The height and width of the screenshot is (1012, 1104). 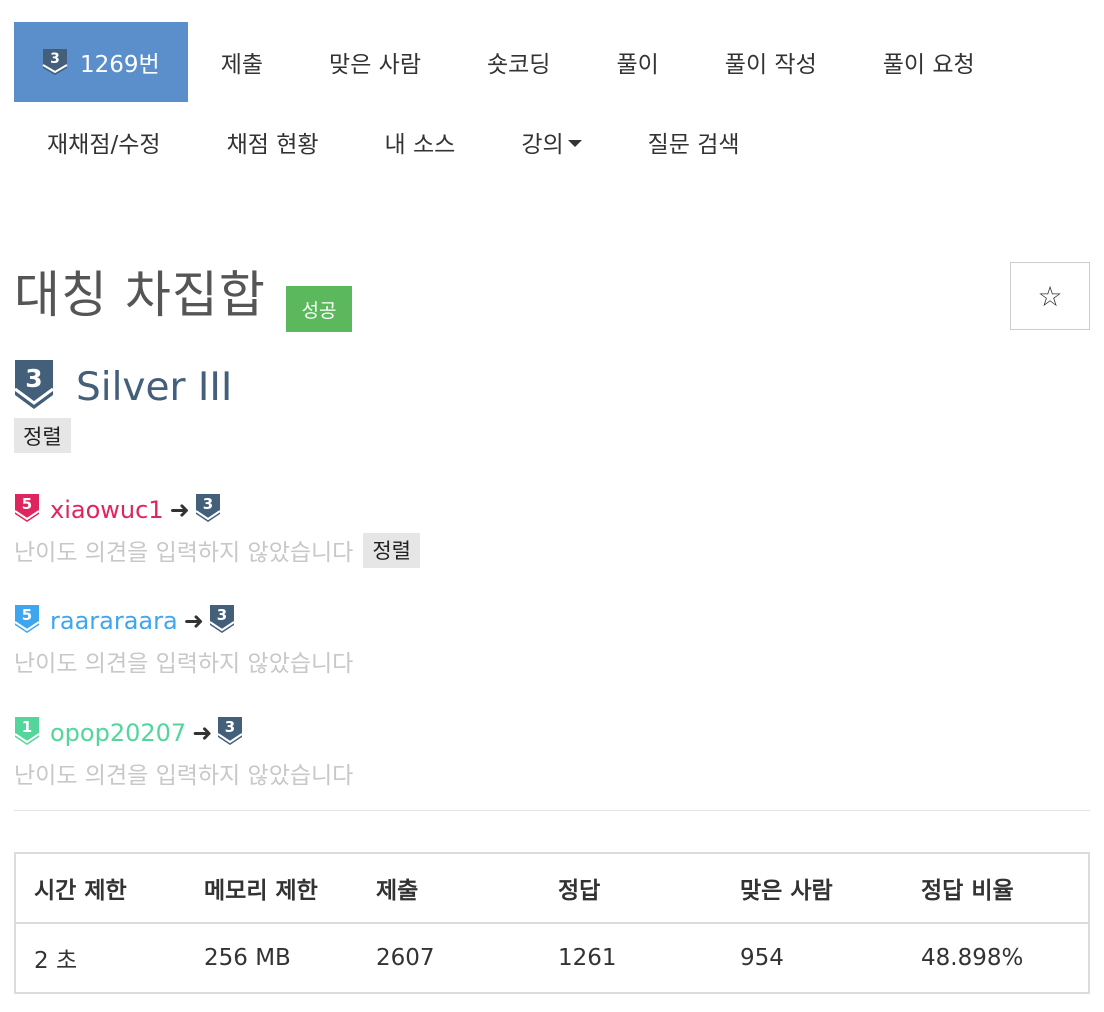 I want to click on tab-submit-label: 제출, so click(x=242, y=65).